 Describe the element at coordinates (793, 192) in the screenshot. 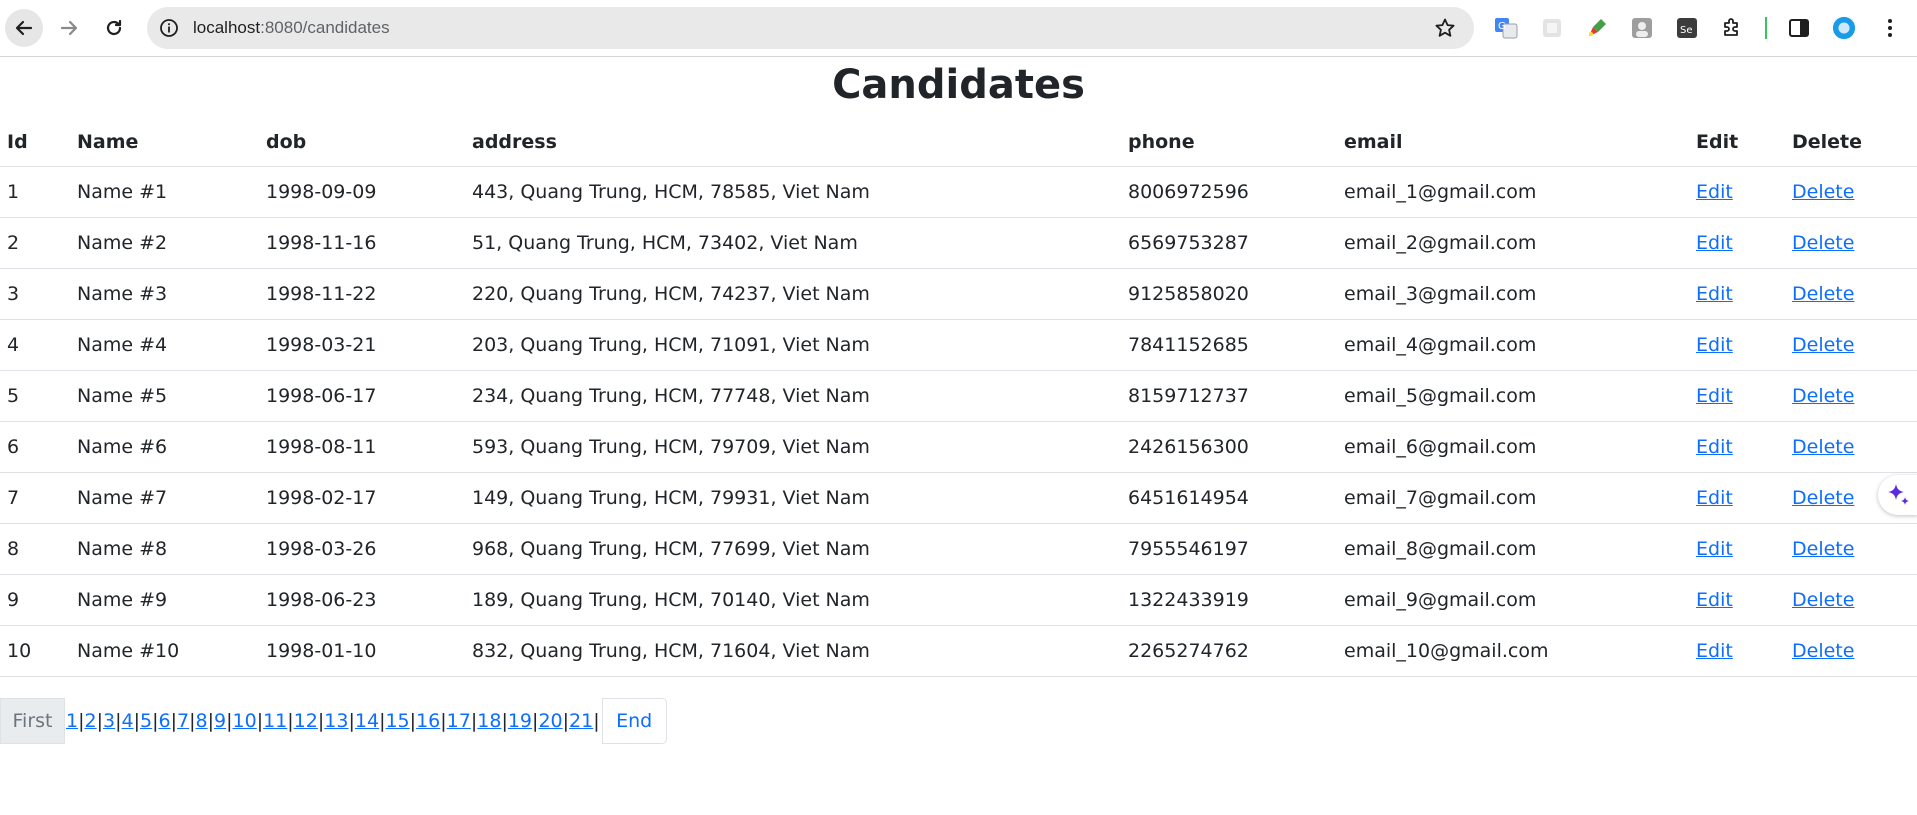

I see `cell-address: 443, Quang Trung, HCM, 78585, Viet Nam` at that location.